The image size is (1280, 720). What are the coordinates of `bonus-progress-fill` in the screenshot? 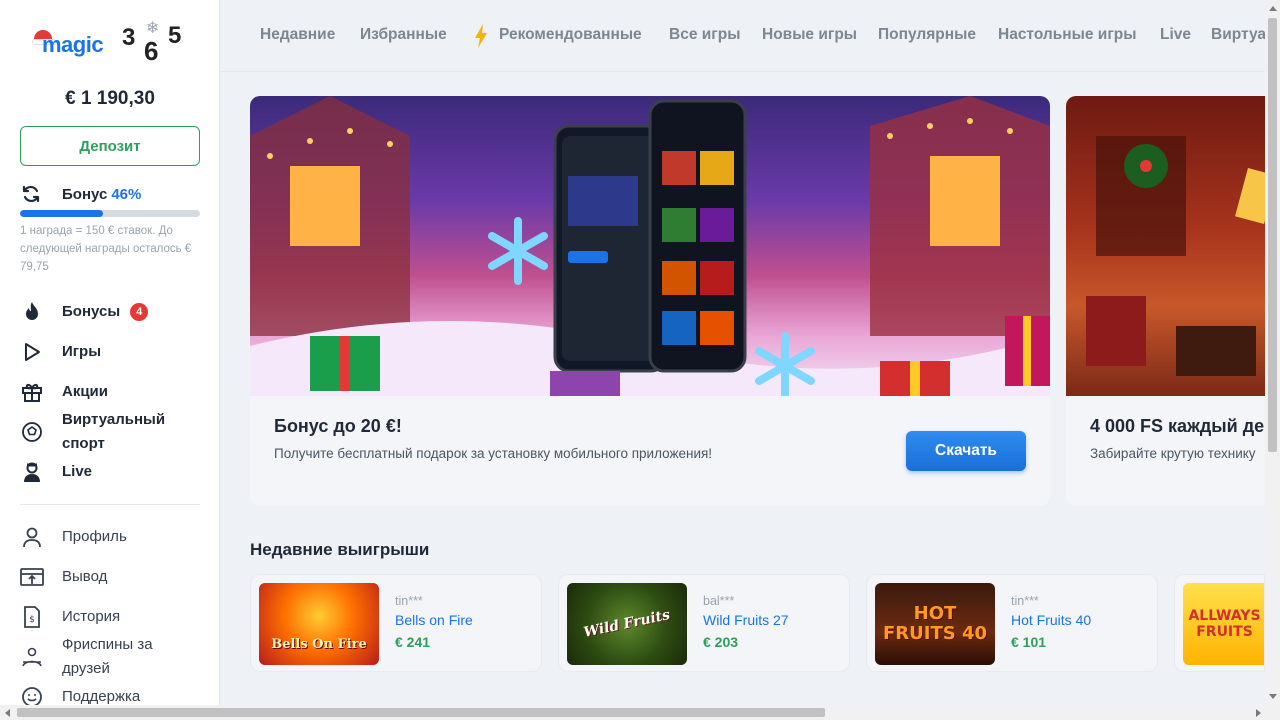 It's located at (61, 213).